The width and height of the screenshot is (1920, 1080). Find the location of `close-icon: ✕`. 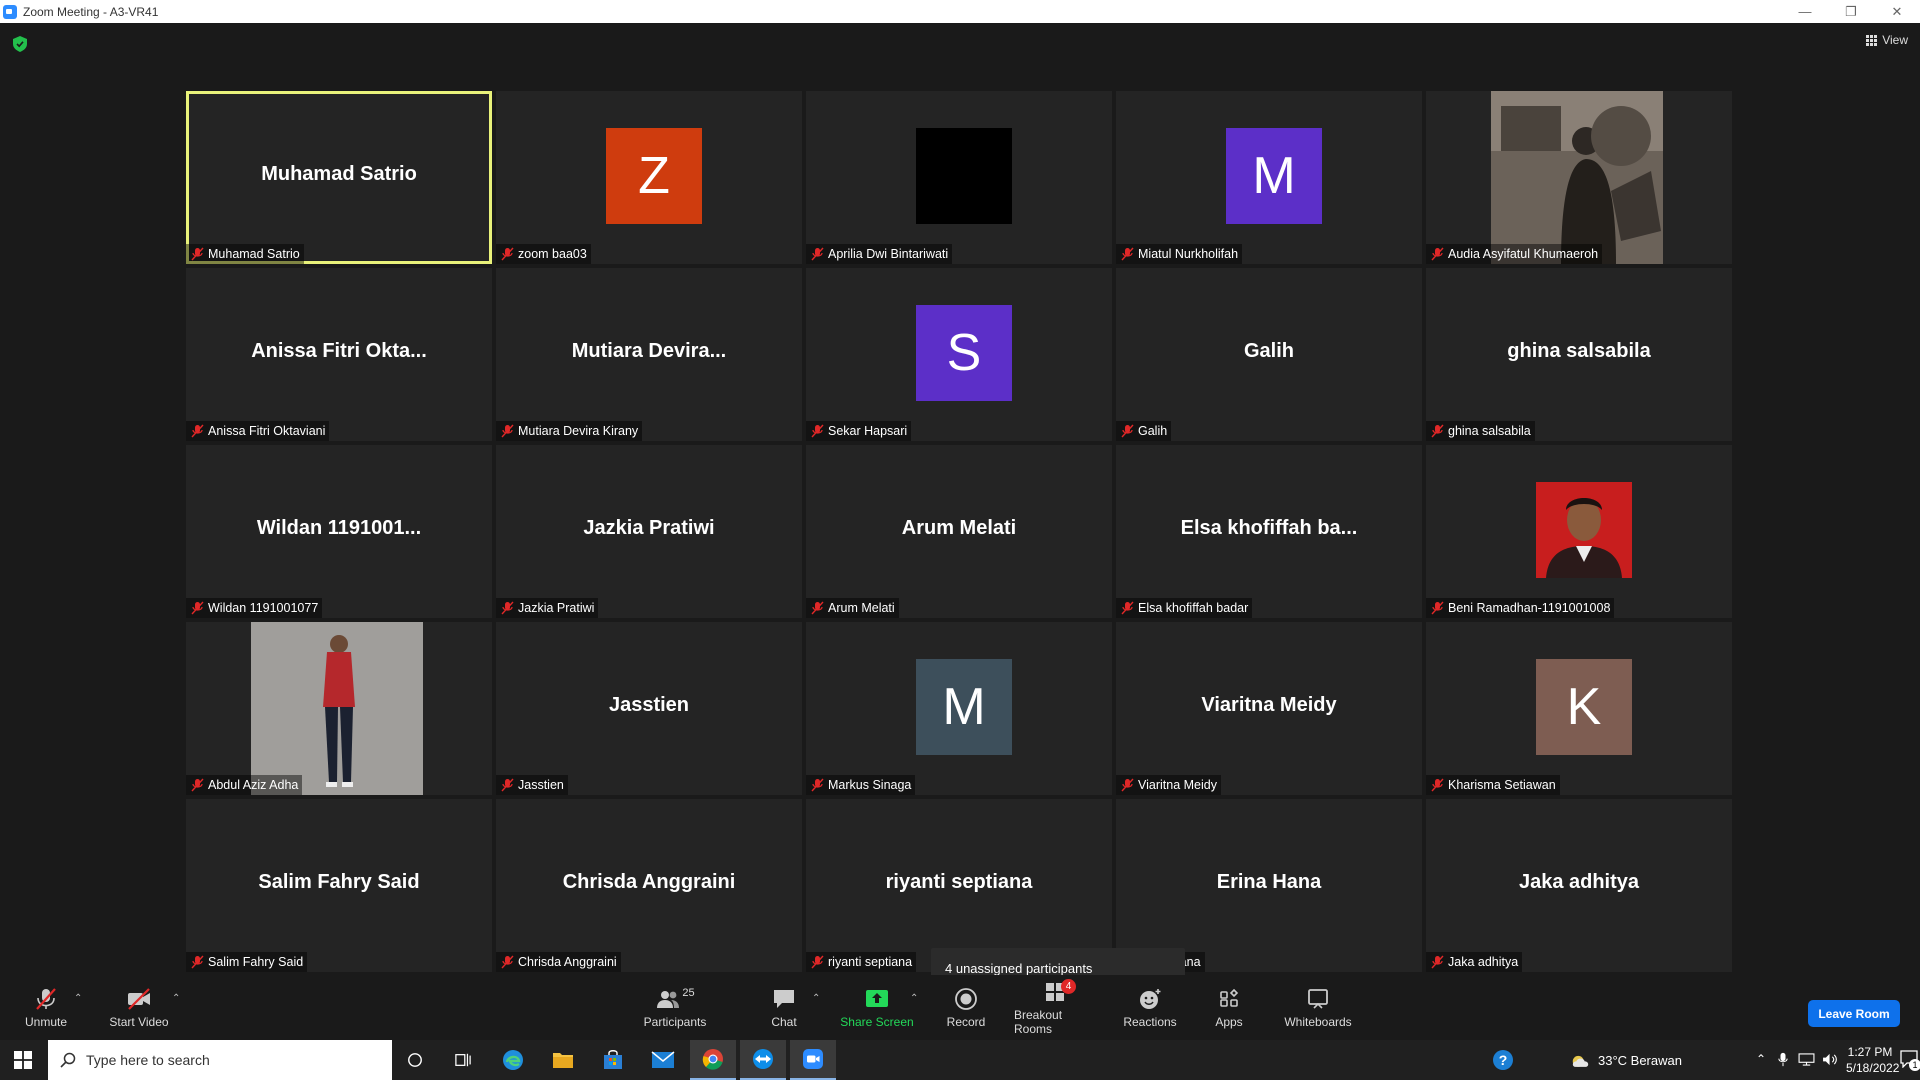

close-icon: ✕ is located at coordinates (1897, 11).